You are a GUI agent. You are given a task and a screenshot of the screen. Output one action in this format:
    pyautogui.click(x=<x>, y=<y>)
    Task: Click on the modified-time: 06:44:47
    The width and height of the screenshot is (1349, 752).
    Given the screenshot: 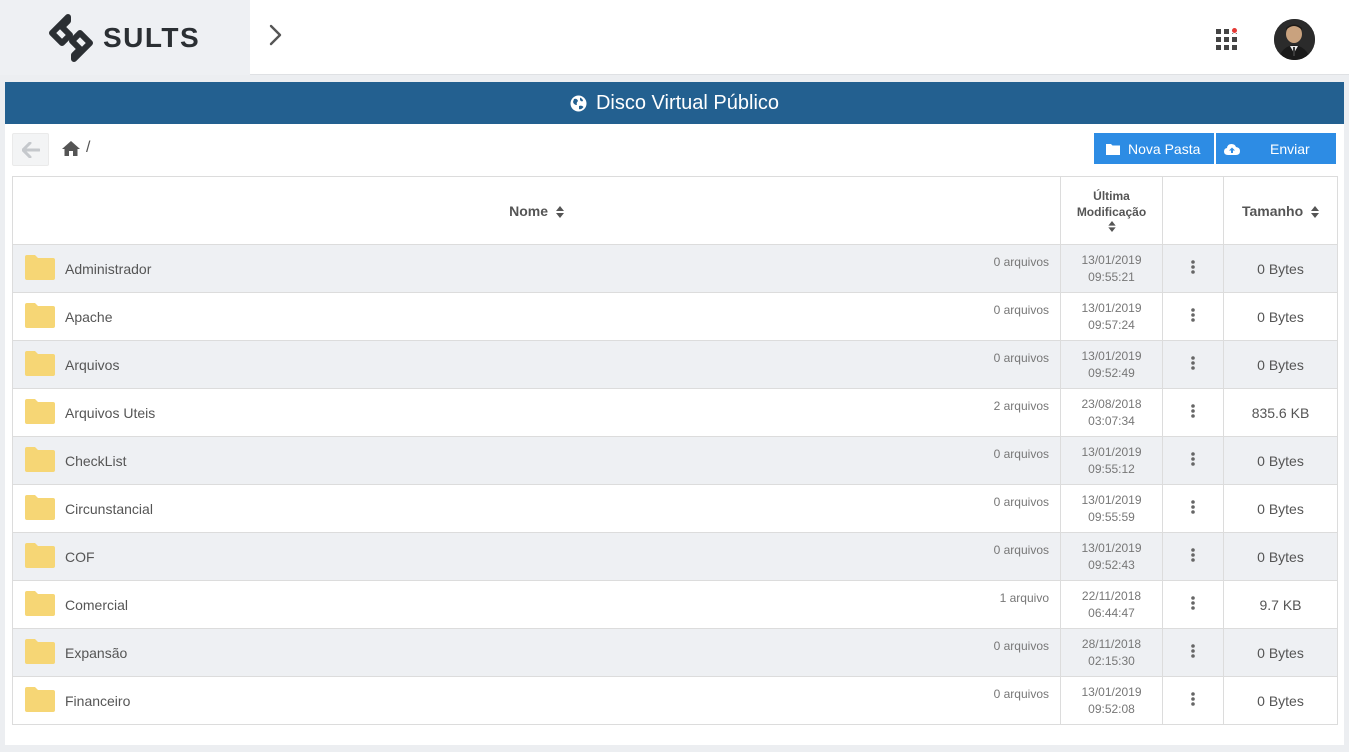 What is the action you would take?
    pyautogui.click(x=1111, y=612)
    